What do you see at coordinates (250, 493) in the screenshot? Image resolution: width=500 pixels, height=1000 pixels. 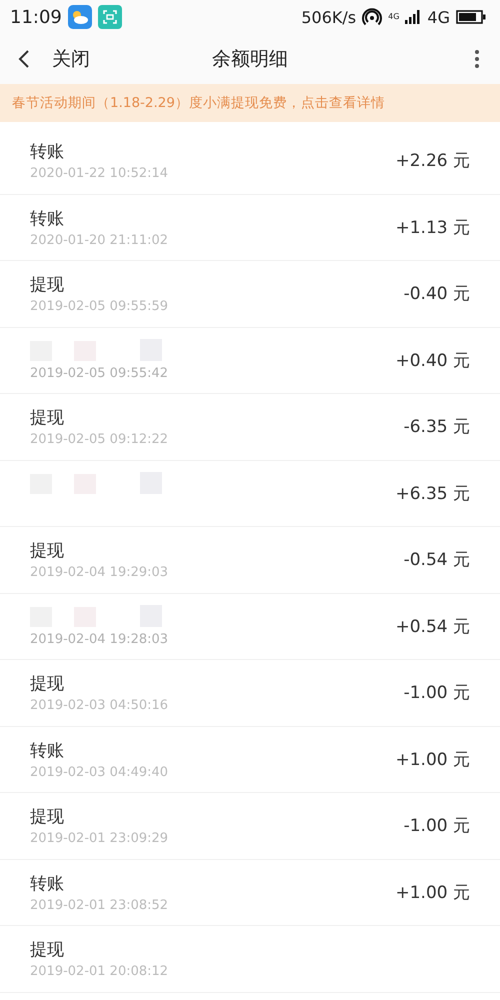 I see `transaction-row: +6.35 元` at bounding box center [250, 493].